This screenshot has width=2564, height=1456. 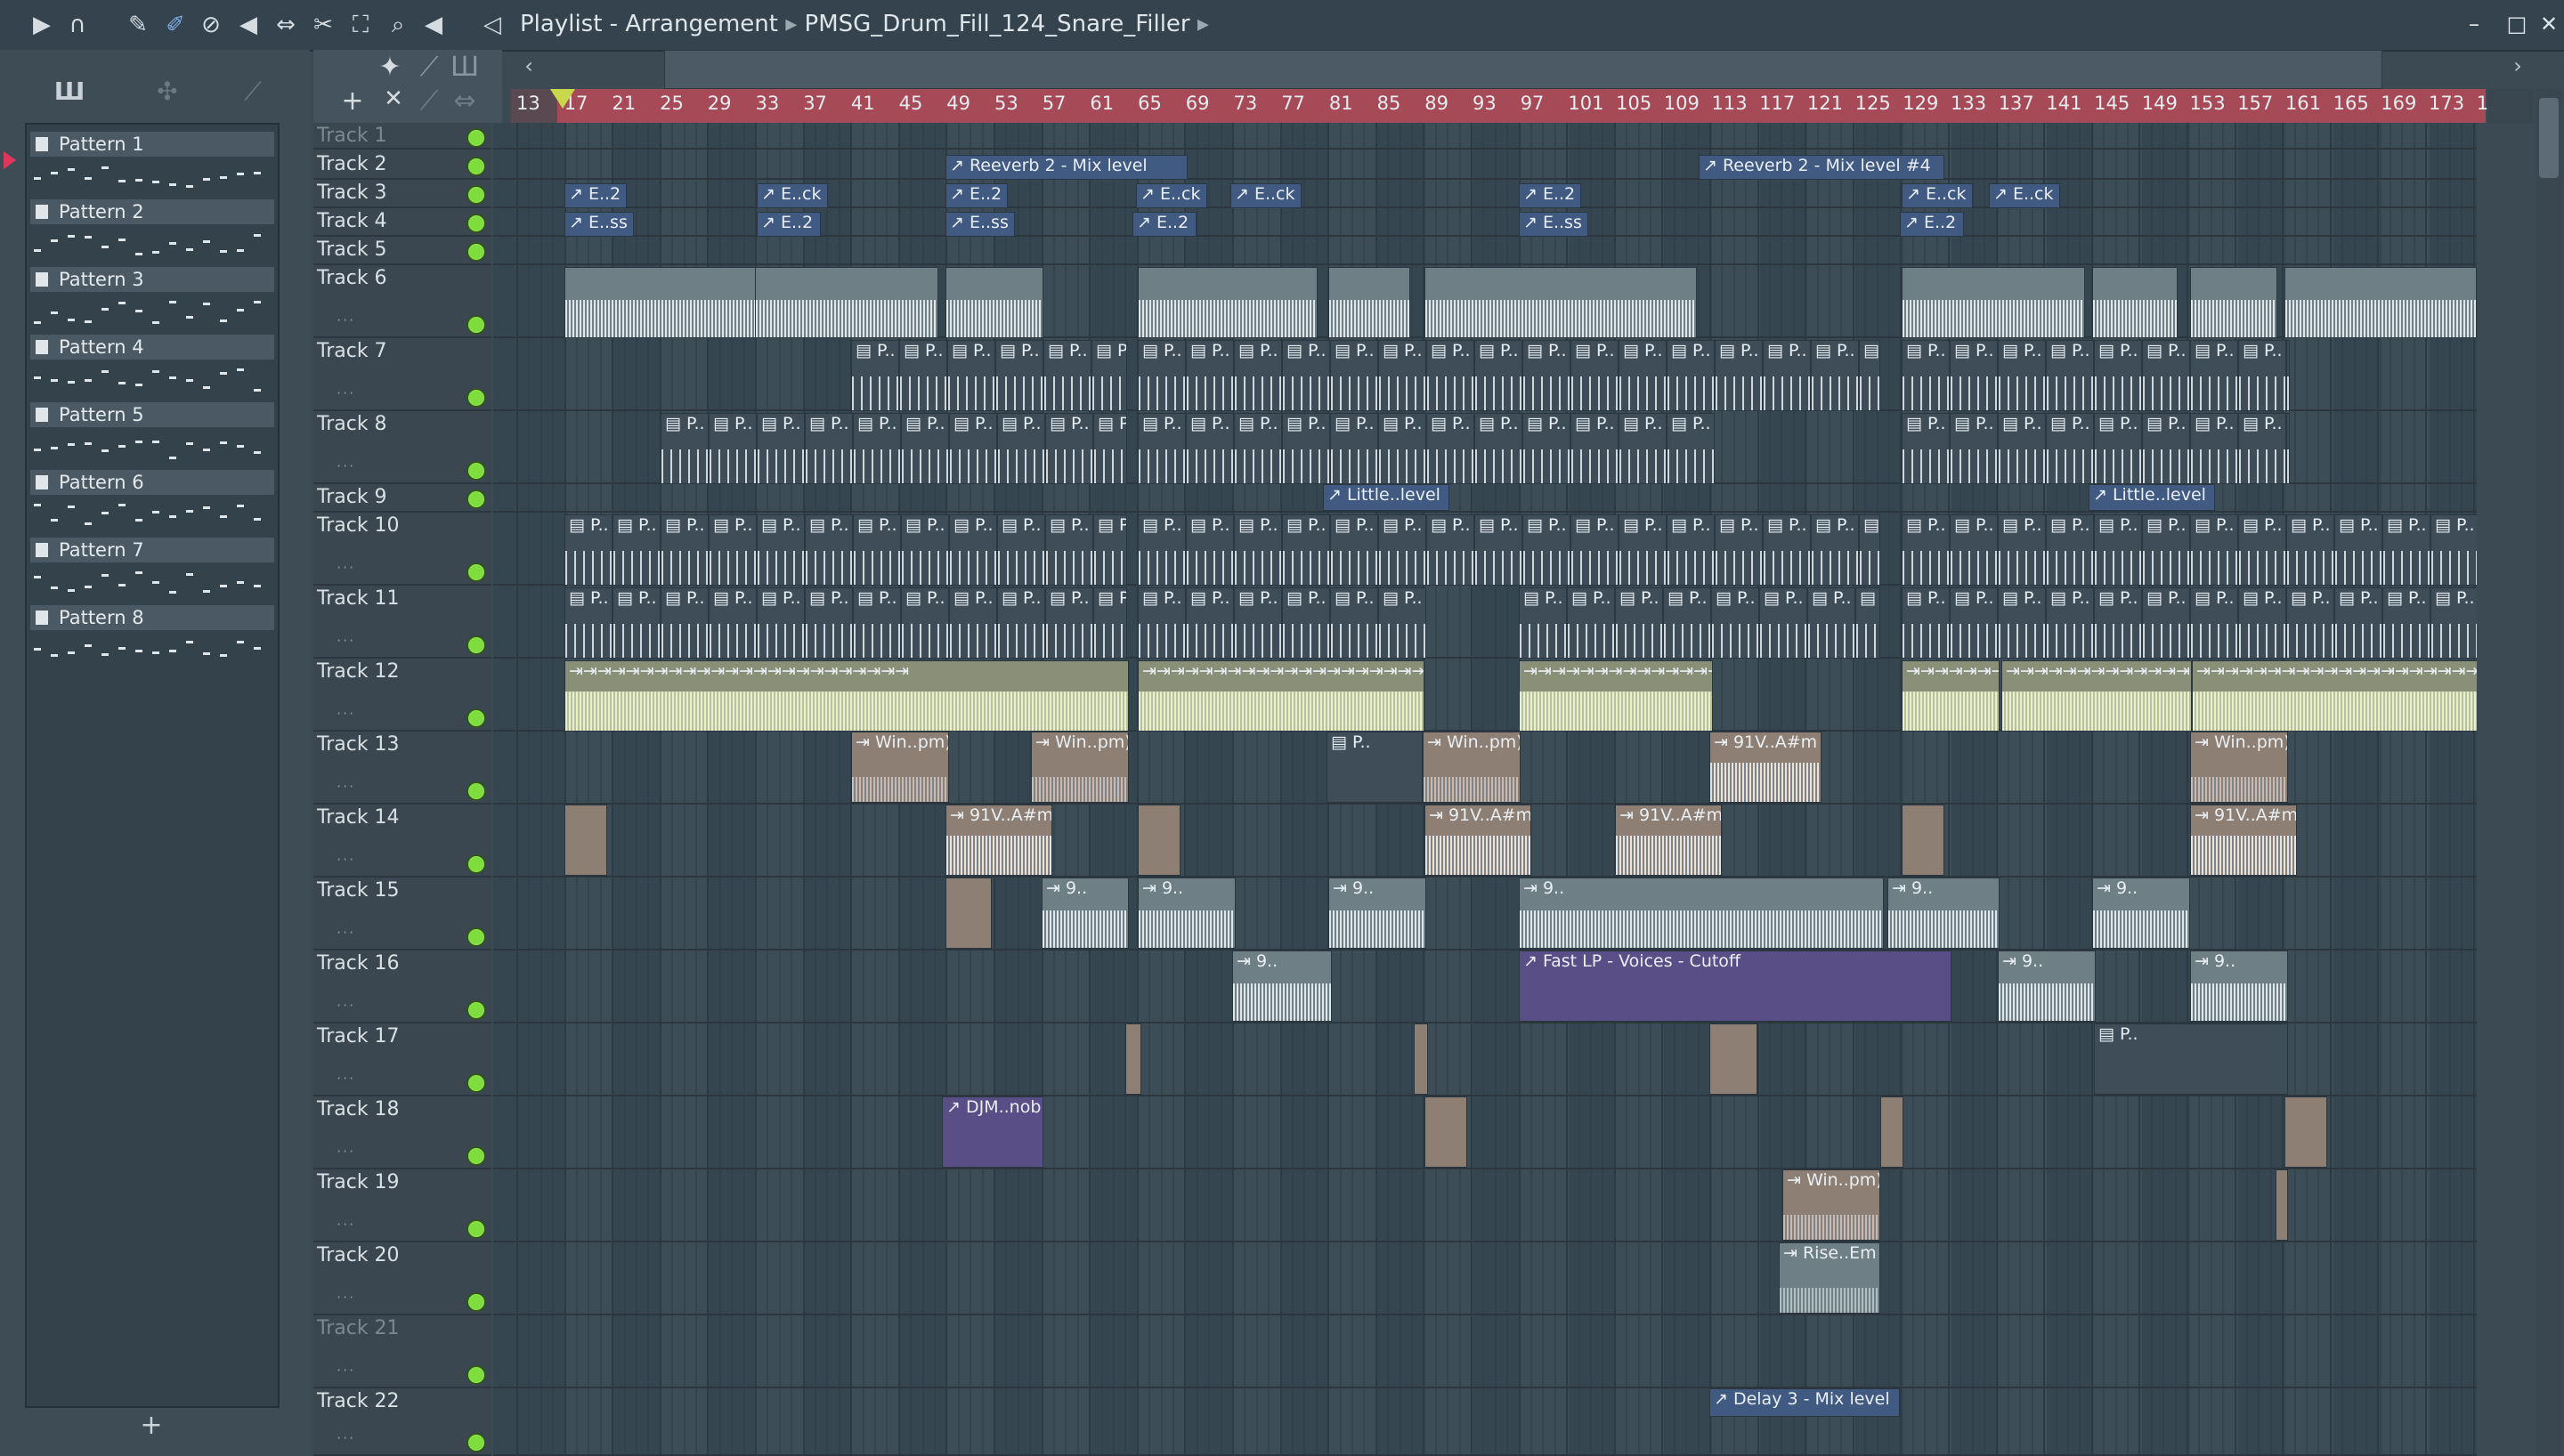 I want to click on mute-icon: ◀, so click(x=248, y=24).